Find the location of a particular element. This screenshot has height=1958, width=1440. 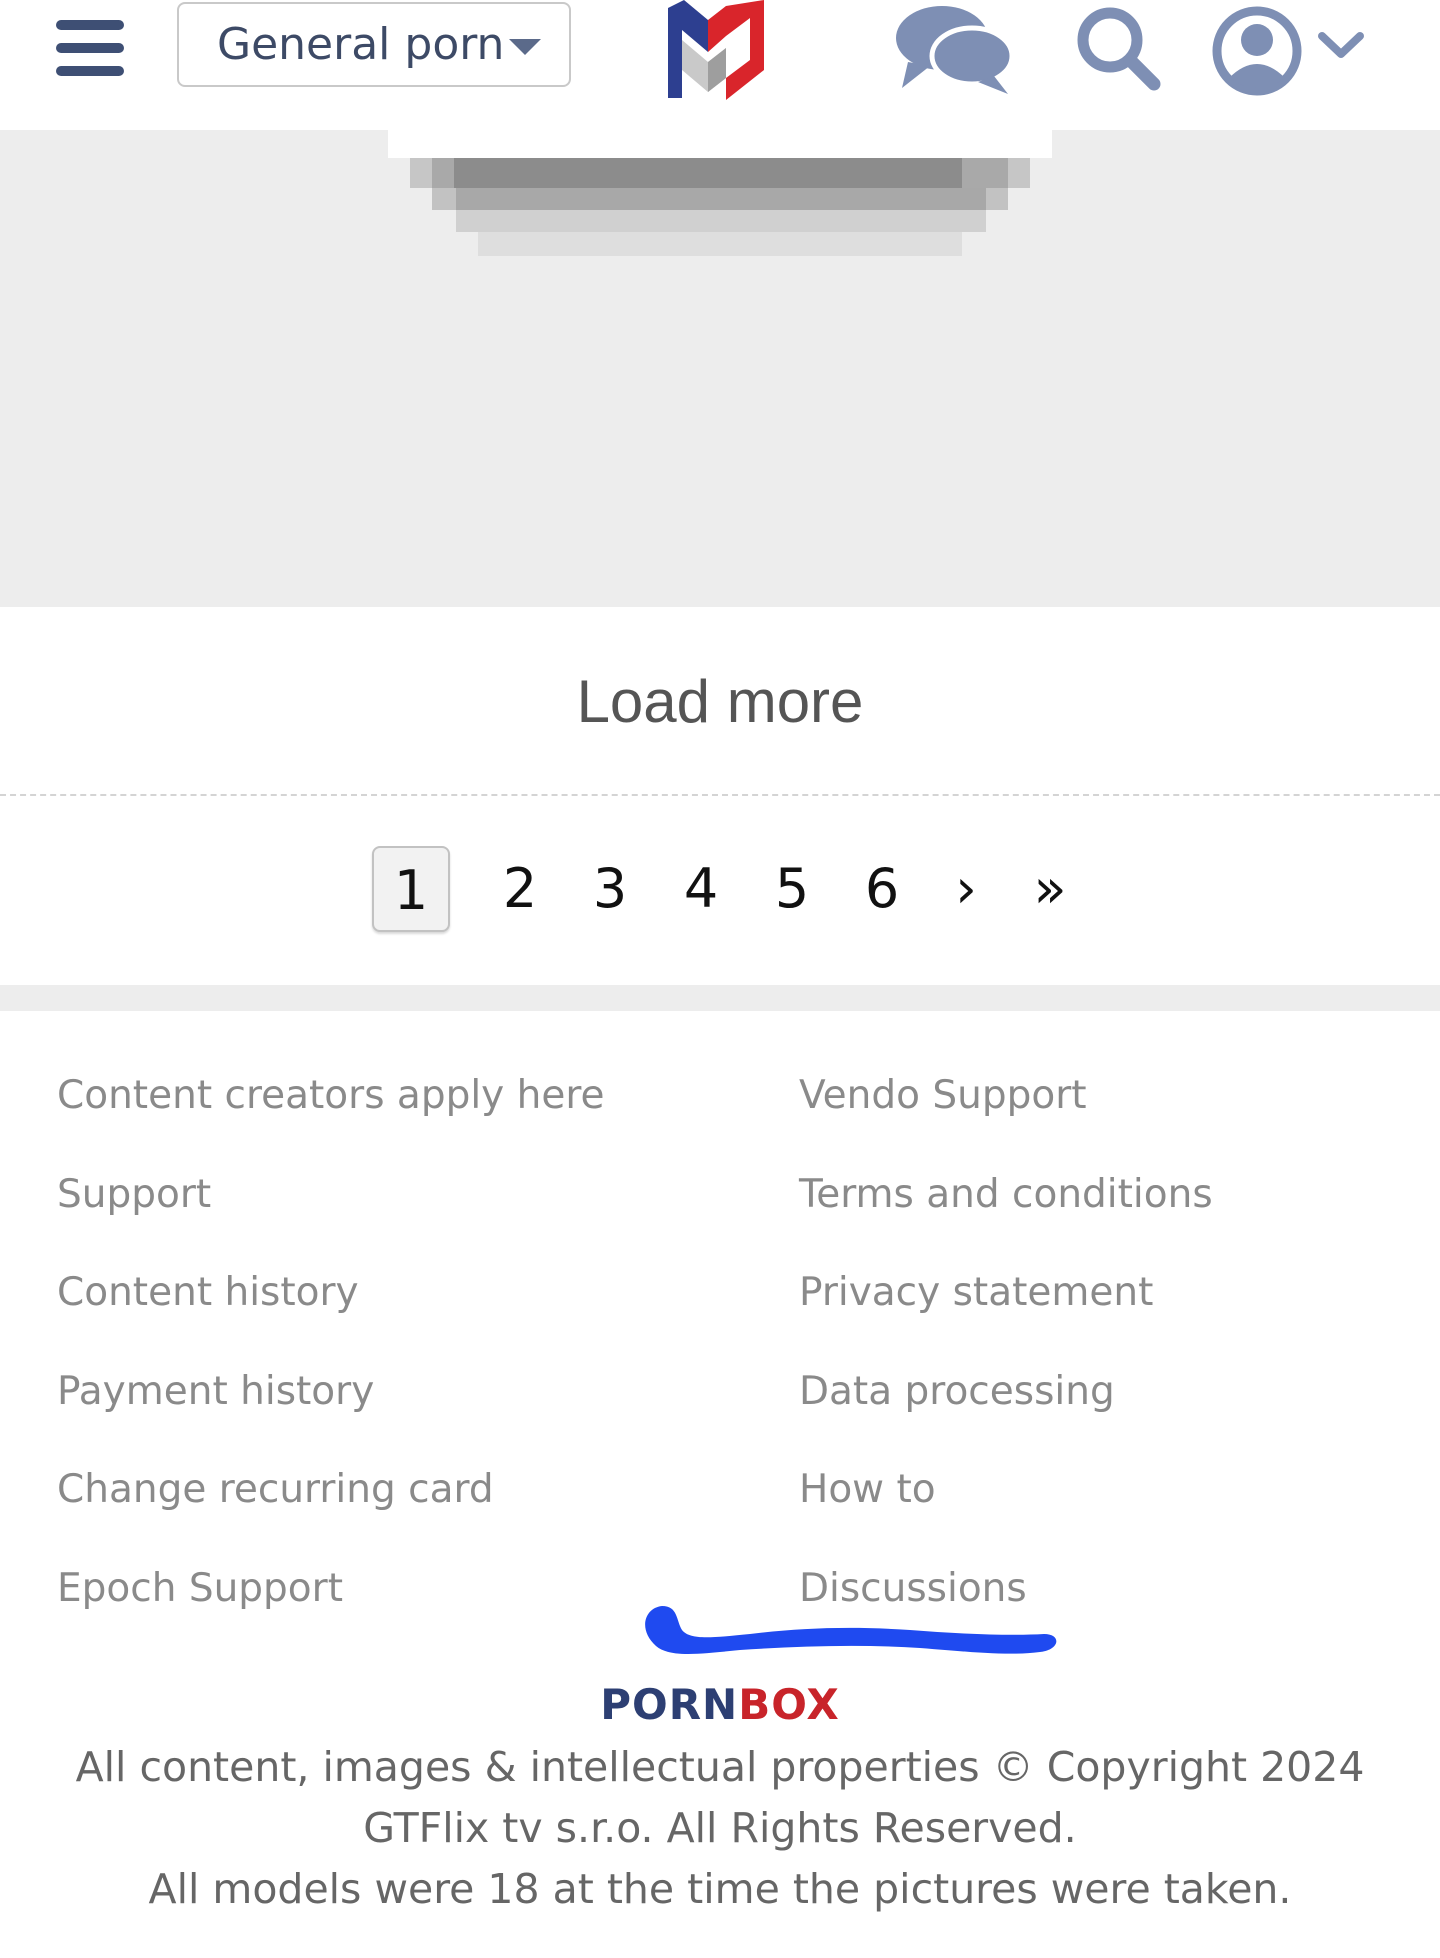

page-5-button: 5 is located at coordinates (792, 889).